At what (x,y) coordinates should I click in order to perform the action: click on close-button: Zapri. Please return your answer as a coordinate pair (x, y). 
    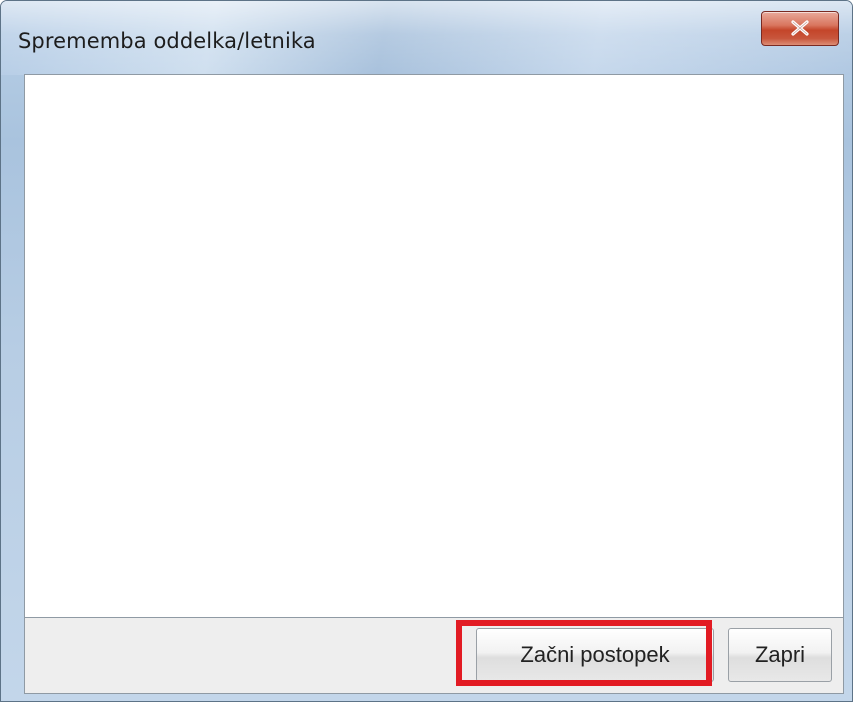
    Looking at the image, I should click on (780, 655).